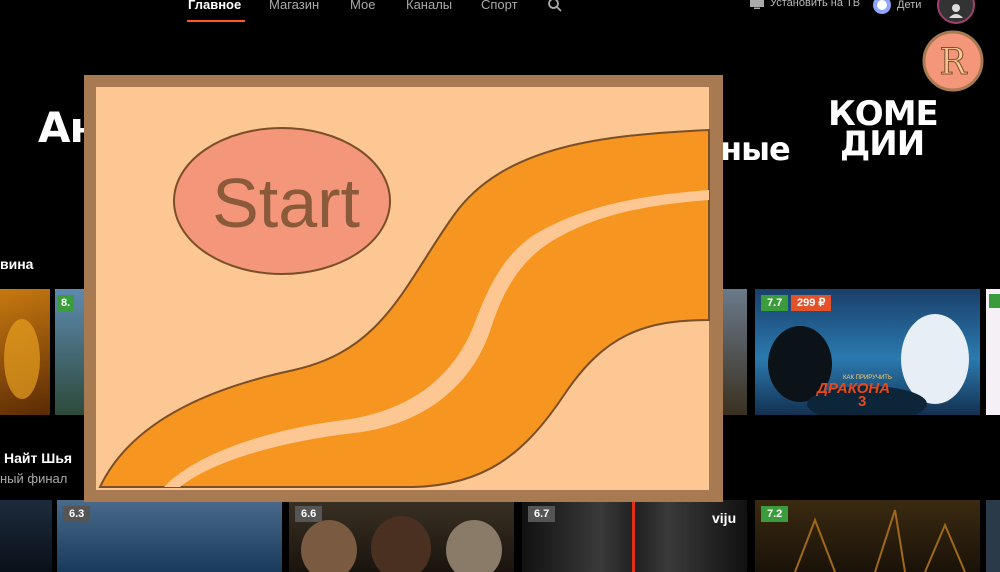 The height and width of the screenshot is (572, 1000). I want to click on tab-channels: Каналы, so click(429, 6).